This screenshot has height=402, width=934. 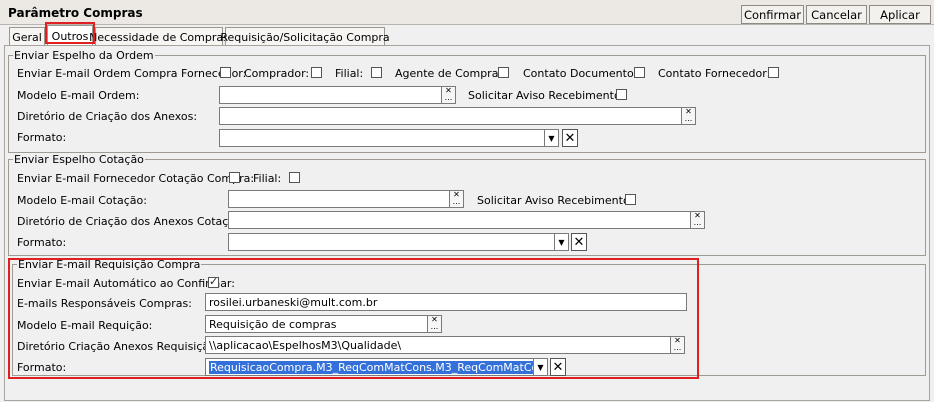 I want to click on comprador-checkbox, so click(x=316, y=72).